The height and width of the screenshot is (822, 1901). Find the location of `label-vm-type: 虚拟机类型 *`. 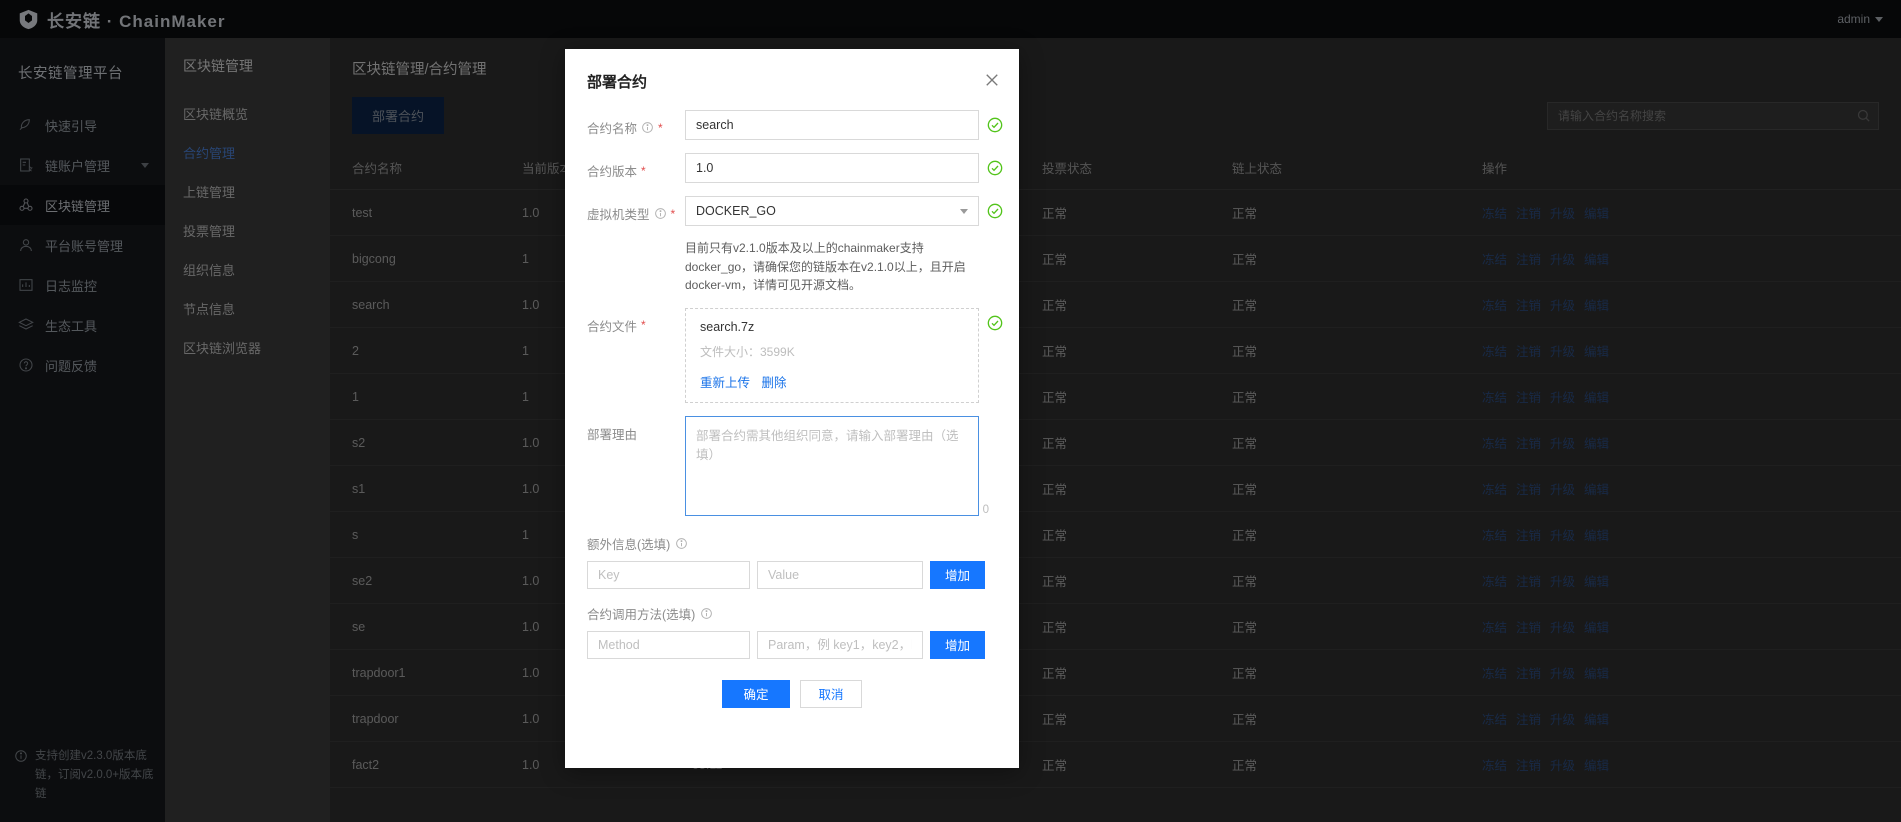

label-vm-type: 虚拟机类型 * is located at coordinates (636, 209).